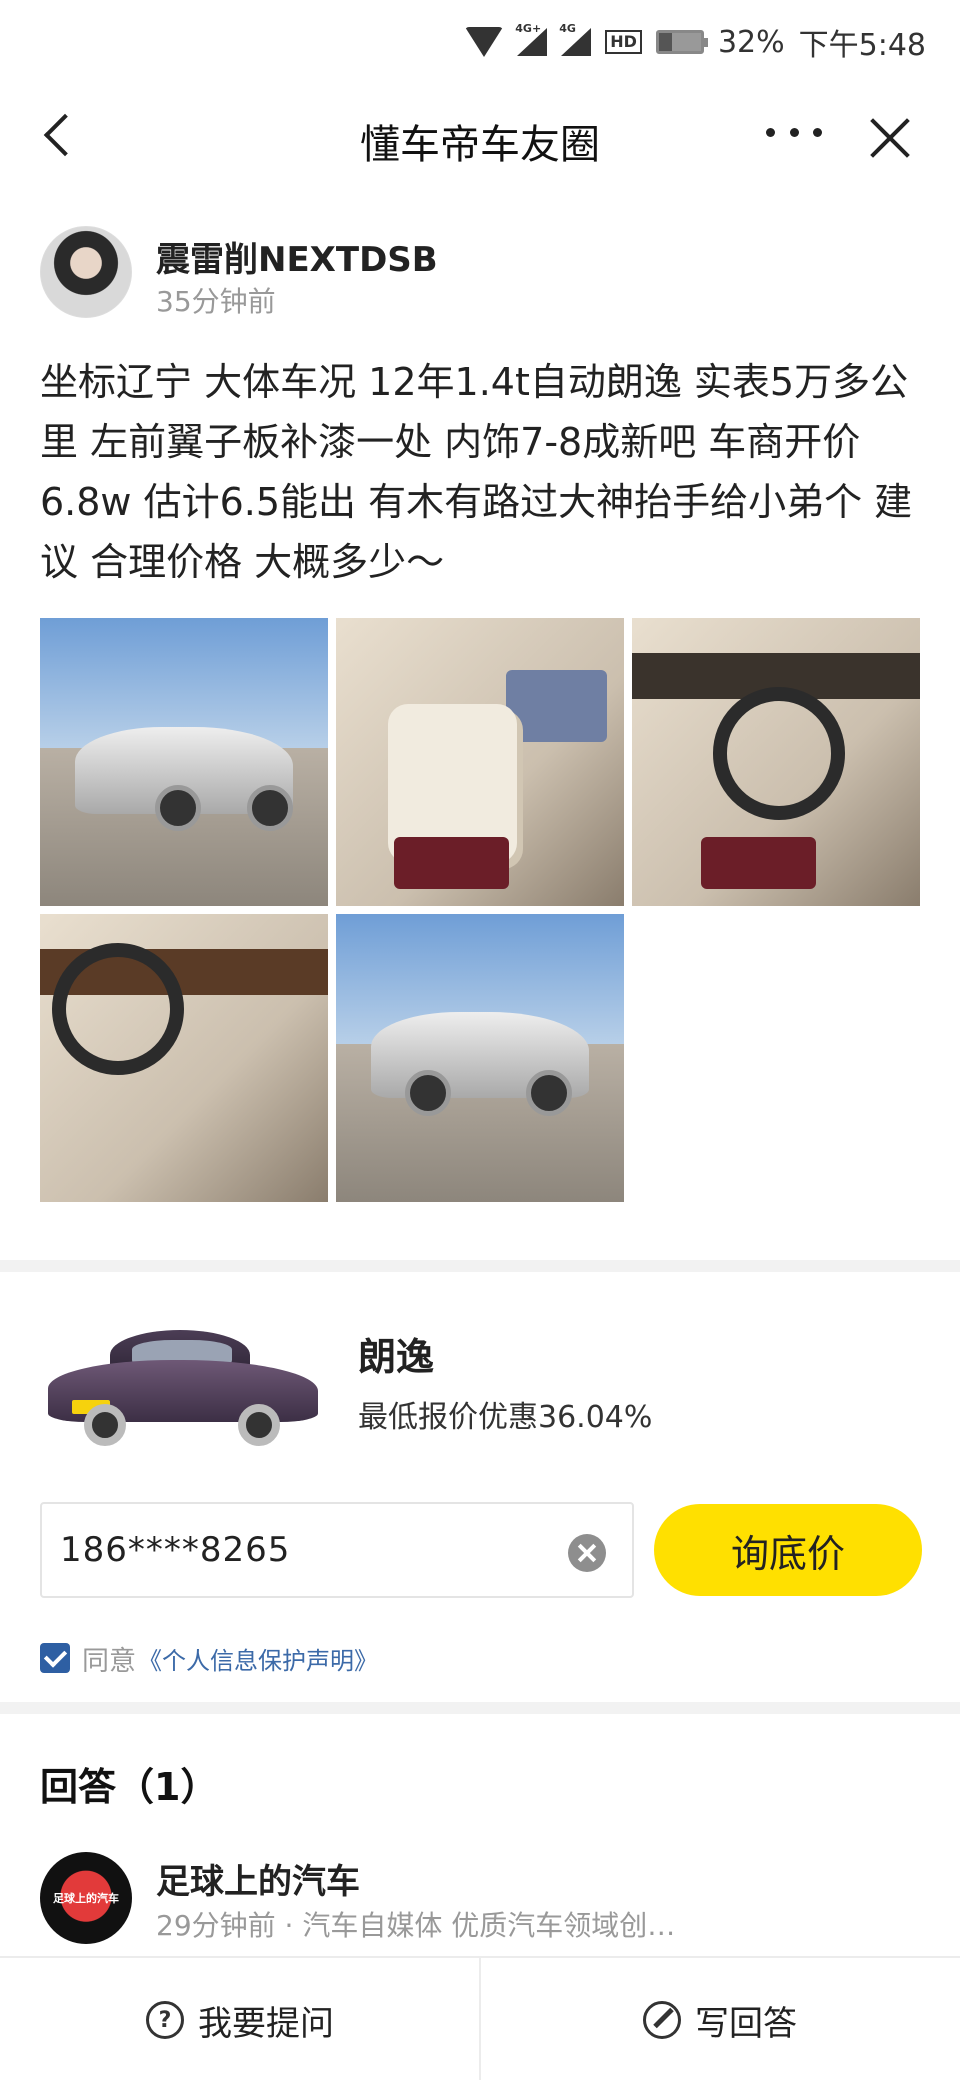  I want to click on answer-avatar: 足球上的汽车, so click(86, 1898).